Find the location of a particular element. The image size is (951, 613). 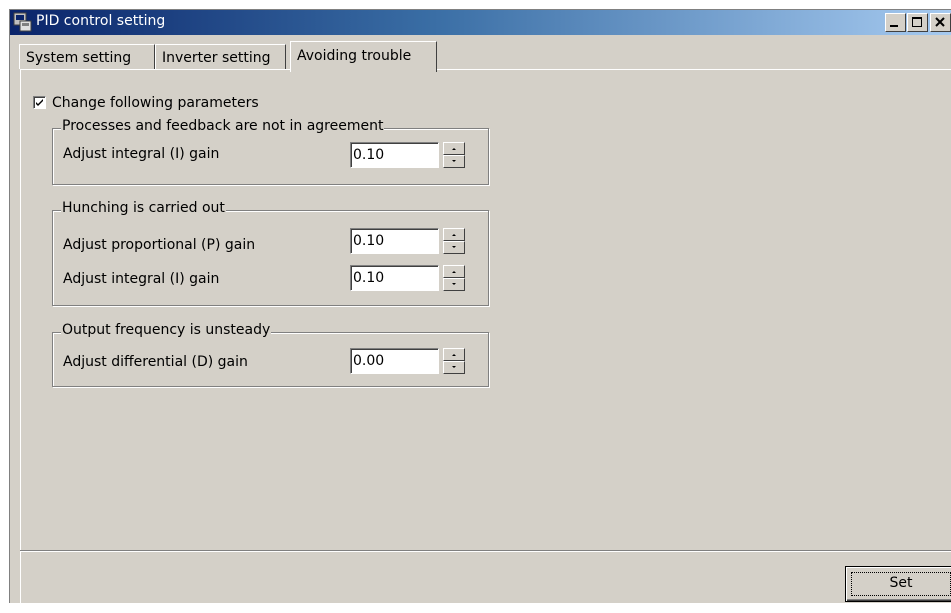

close-button is located at coordinates (940, 22).